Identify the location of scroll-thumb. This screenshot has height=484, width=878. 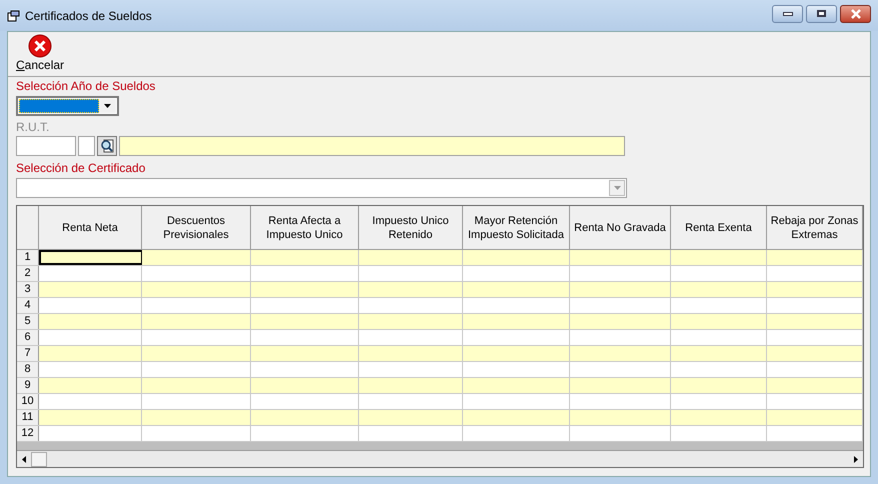
(39, 459).